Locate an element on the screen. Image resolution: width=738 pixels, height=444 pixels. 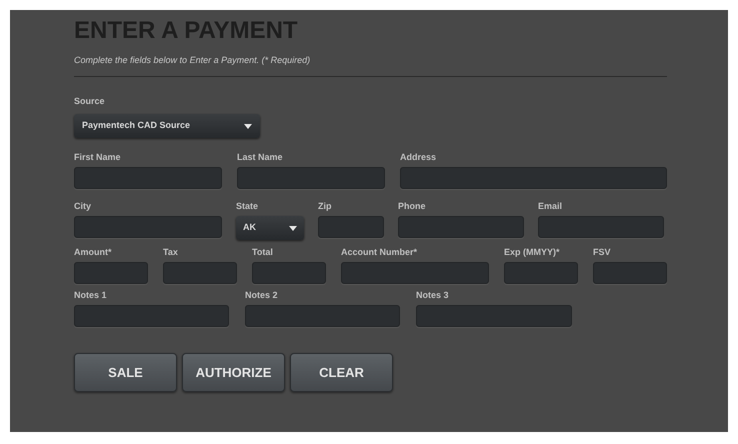
field-label: Notes 3 is located at coordinates (432, 295).